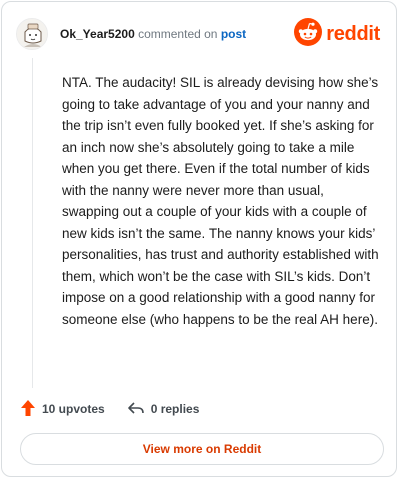 This screenshot has width=400, height=480. Describe the element at coordinates (233, 34) in the screenshot. I see `post-link: post` at that location.